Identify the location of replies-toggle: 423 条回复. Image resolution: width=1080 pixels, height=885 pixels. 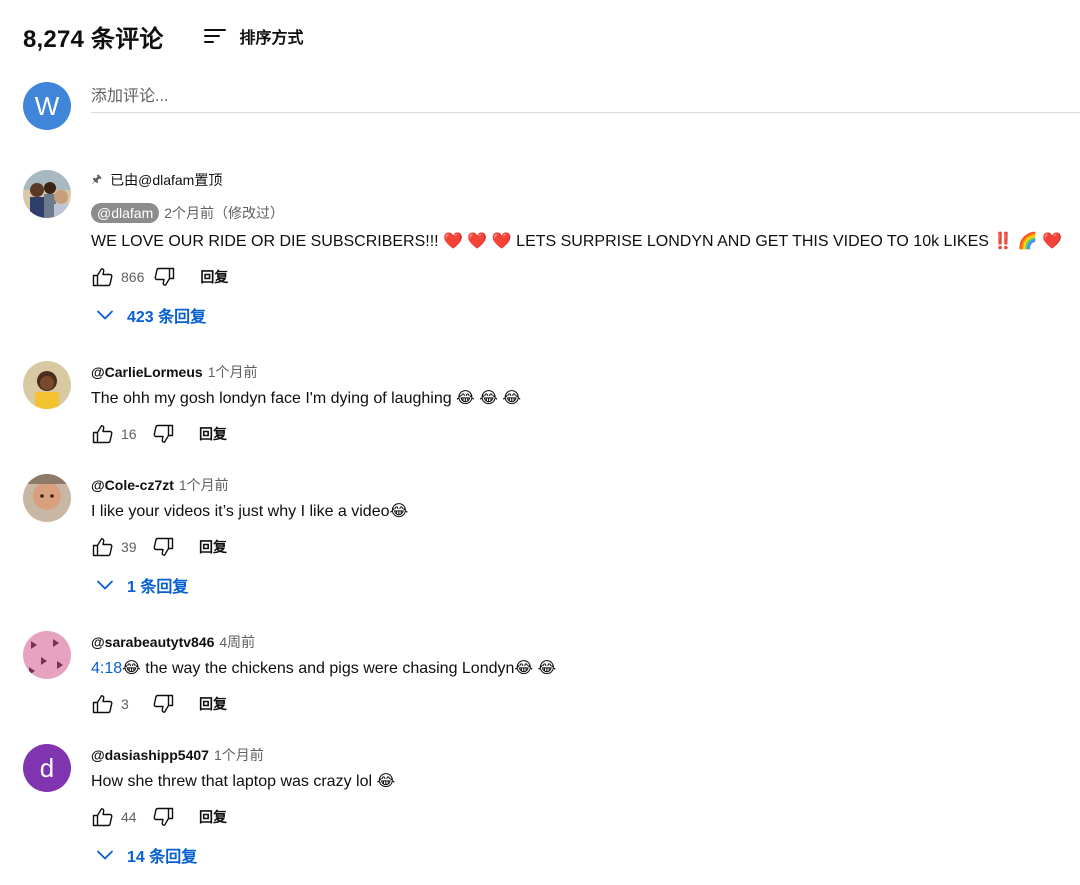
(584, 315).